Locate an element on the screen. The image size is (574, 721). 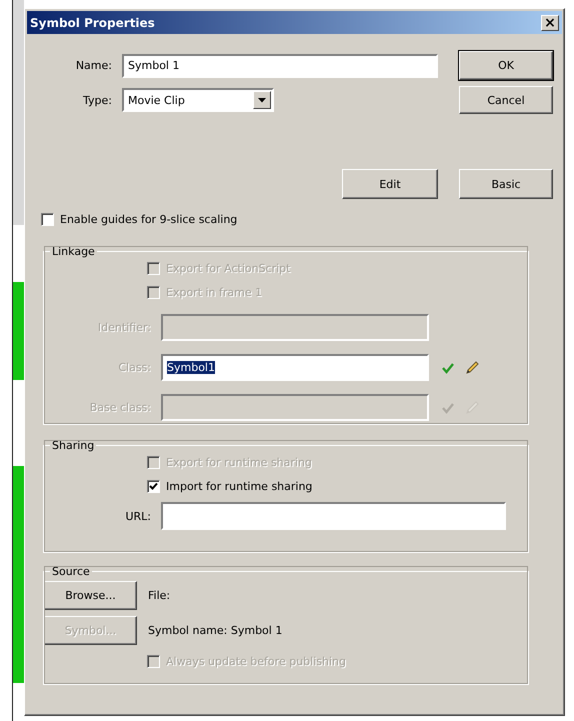
window-title: Symbol Properties is located at coordinates (92, 23).